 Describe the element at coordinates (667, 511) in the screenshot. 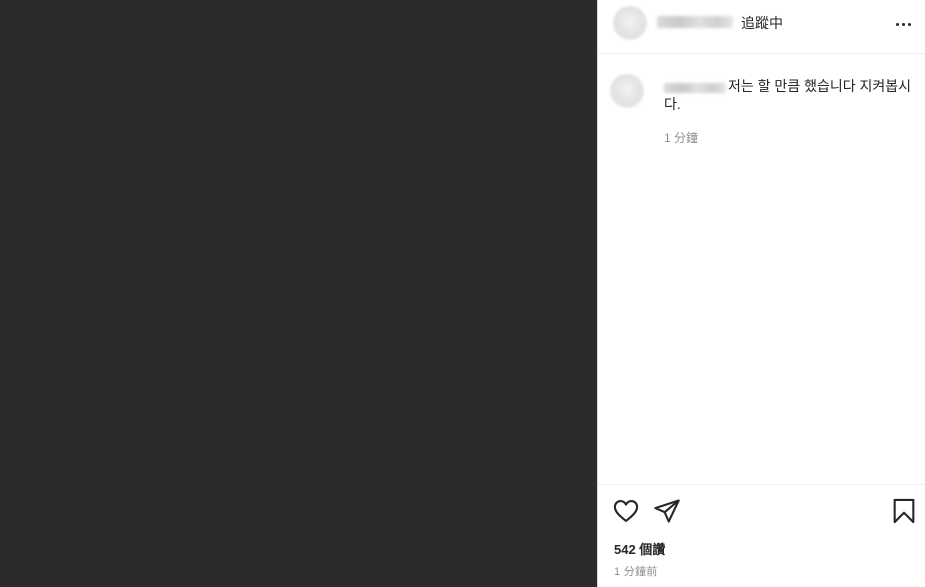

I see `send-icon` at that location.